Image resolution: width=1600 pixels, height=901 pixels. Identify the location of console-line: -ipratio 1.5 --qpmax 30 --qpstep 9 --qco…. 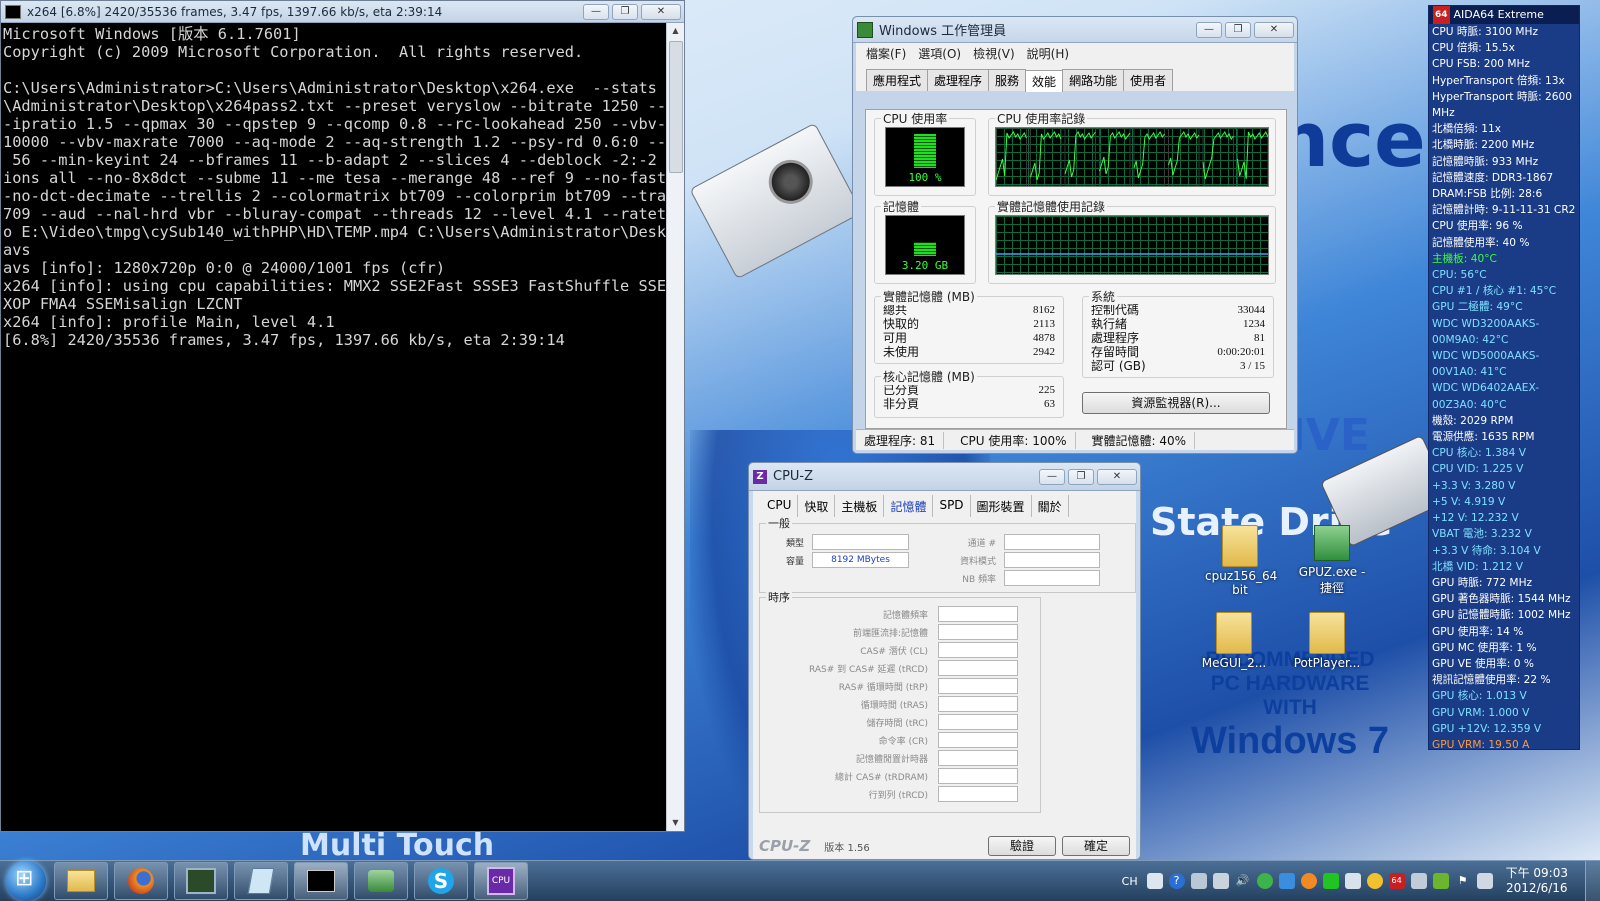
(336, 124).